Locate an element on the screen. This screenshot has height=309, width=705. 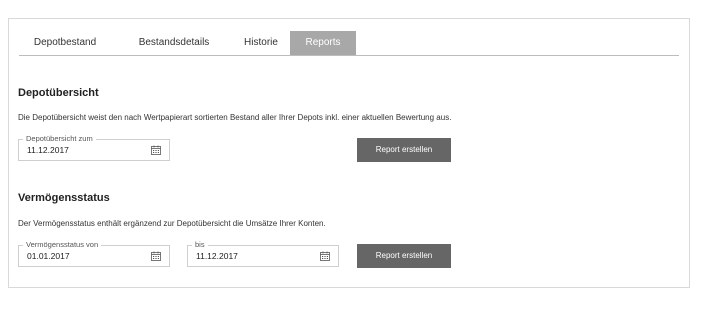
vermoegen-from-field: Vermögensstatus von is located at coordinates (94, 253).